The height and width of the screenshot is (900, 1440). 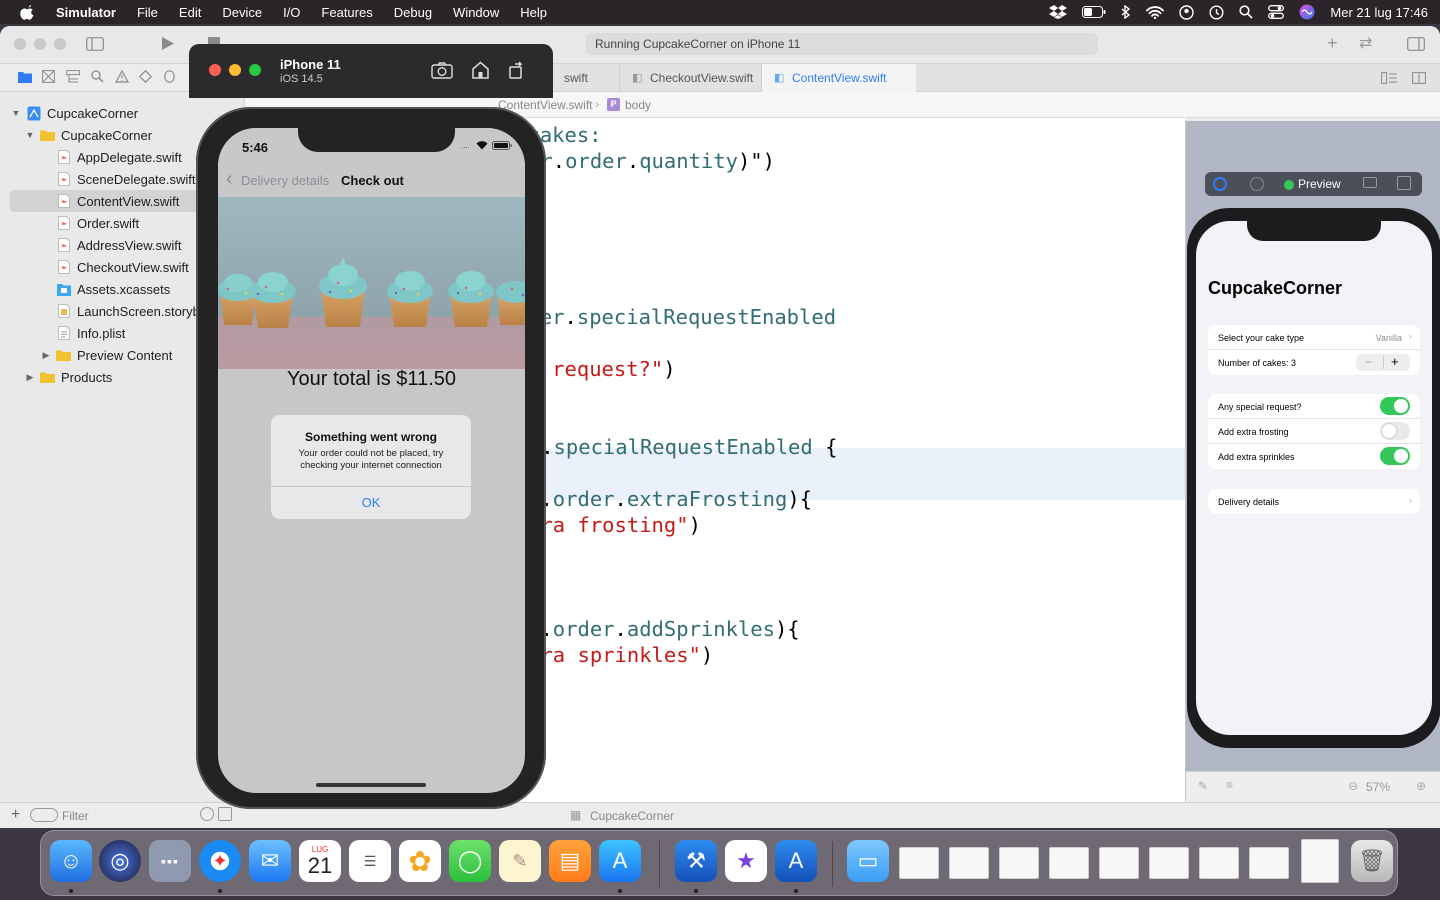 What do you see at coordinates (225, 814) in the screenshot?
I see `source-control-filter-icon` at bounding box center [225, 814].